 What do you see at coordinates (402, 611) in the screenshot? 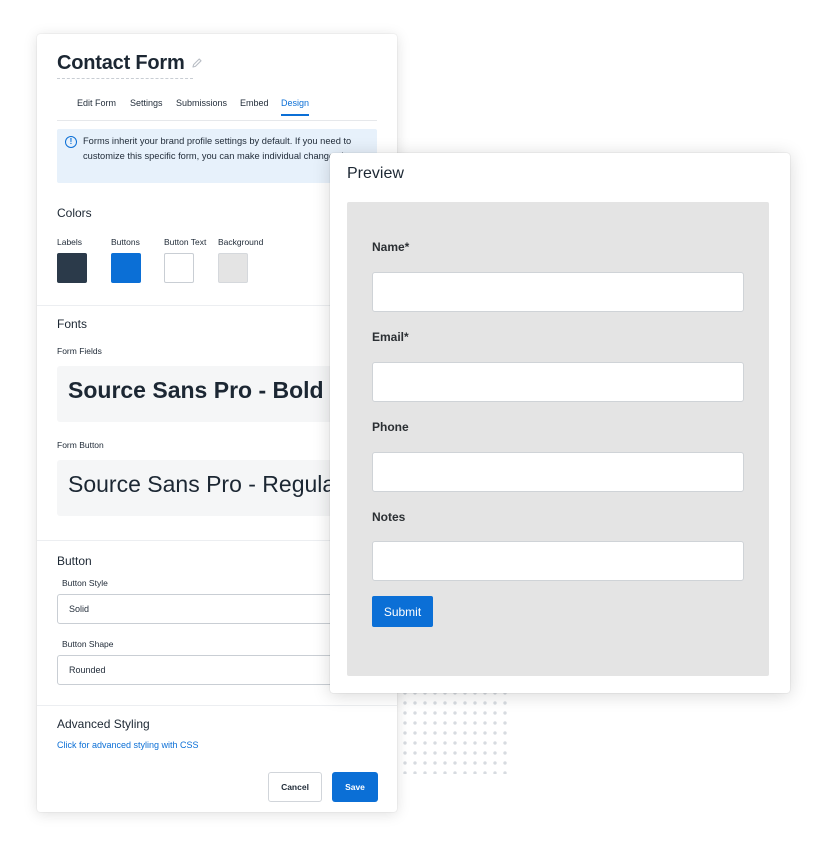
I see `preview-submit-button: Submit` at bounding box center [402, 611].